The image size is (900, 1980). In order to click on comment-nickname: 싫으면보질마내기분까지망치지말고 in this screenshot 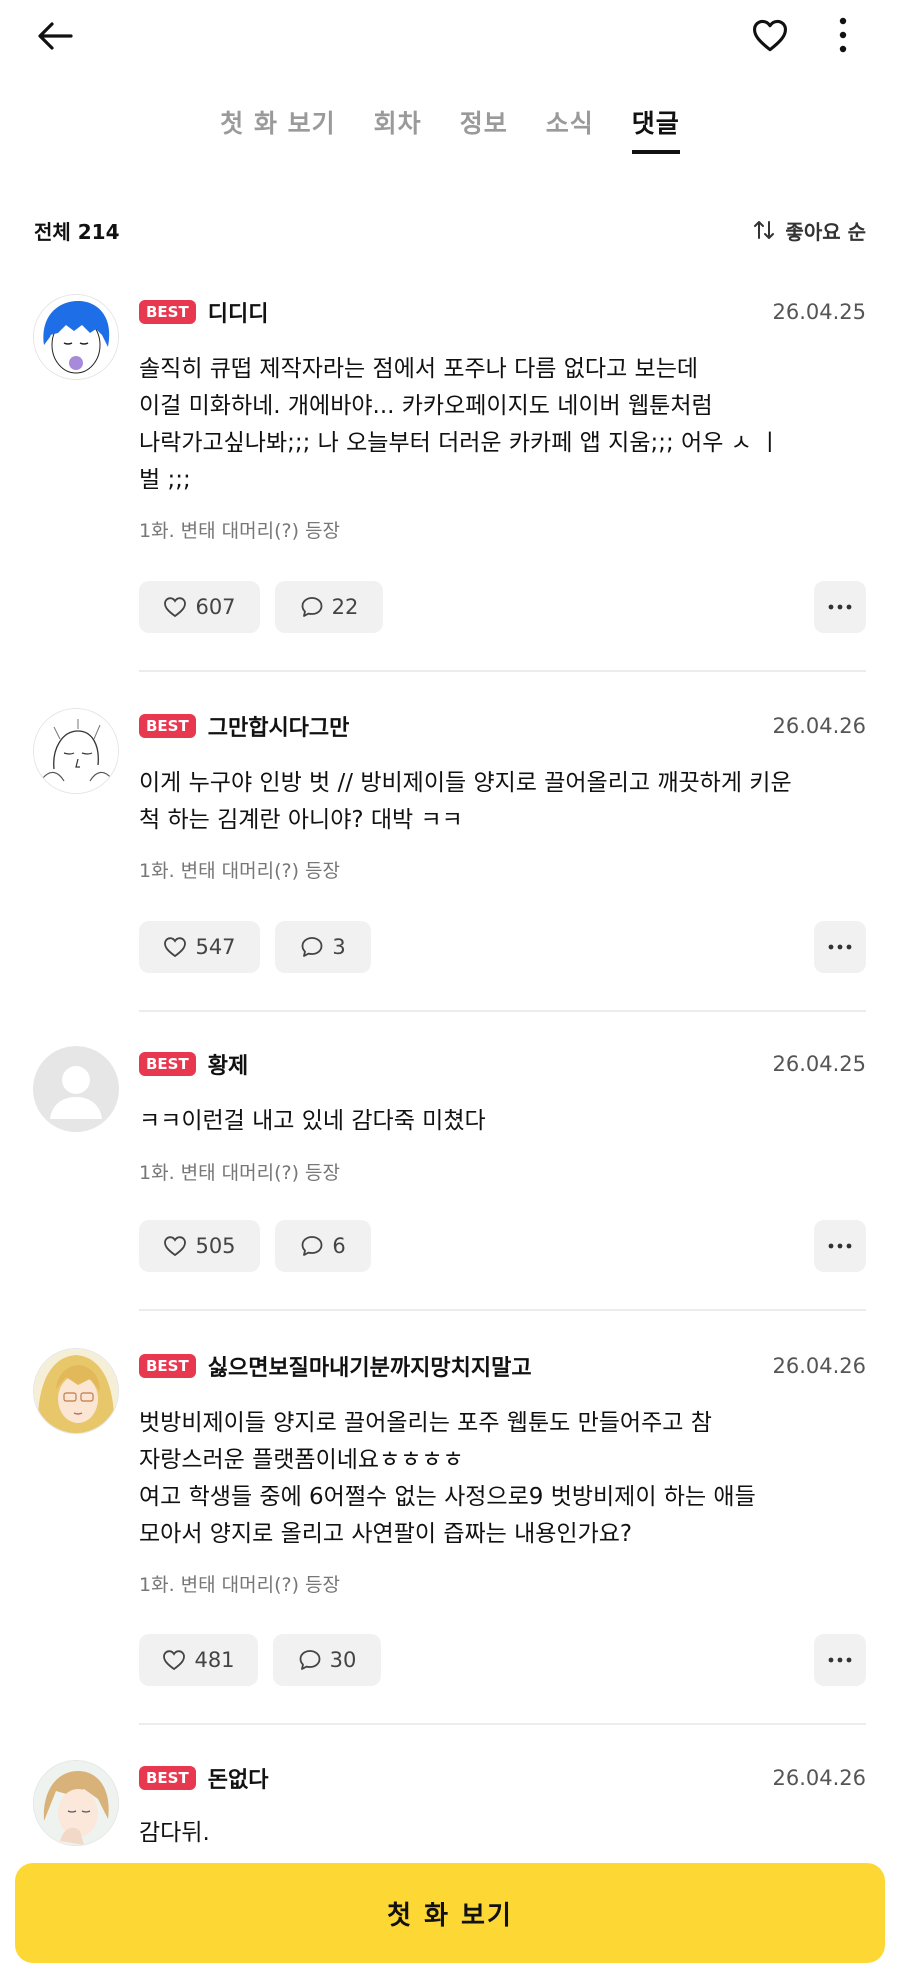, I will do `click(490, 1366)`.